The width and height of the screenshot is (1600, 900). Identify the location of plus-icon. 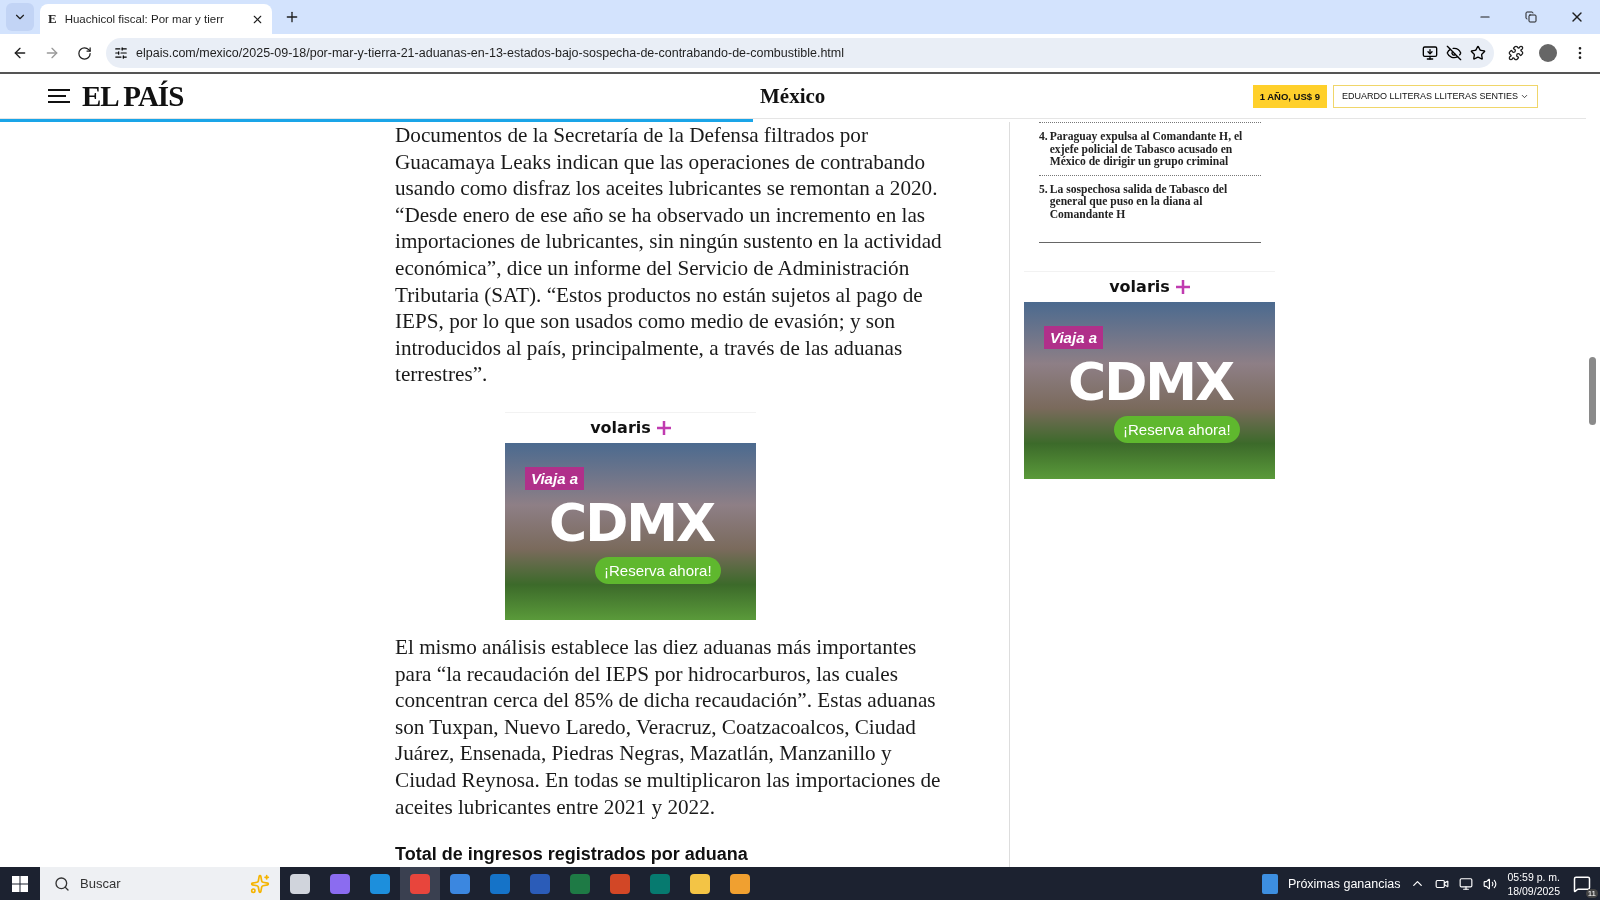
(292, 17).